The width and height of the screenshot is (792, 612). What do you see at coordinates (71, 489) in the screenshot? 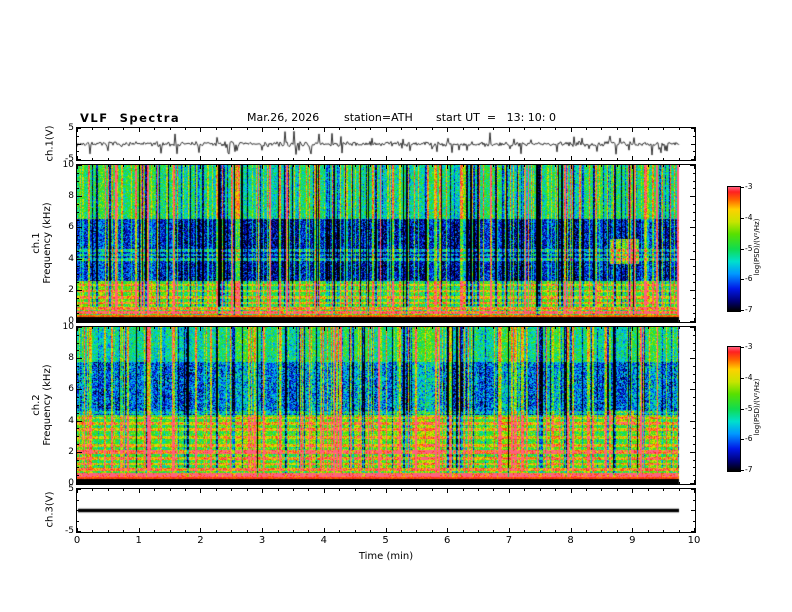
I see `y-tick-label: 5` at bounding box center [71, 489].